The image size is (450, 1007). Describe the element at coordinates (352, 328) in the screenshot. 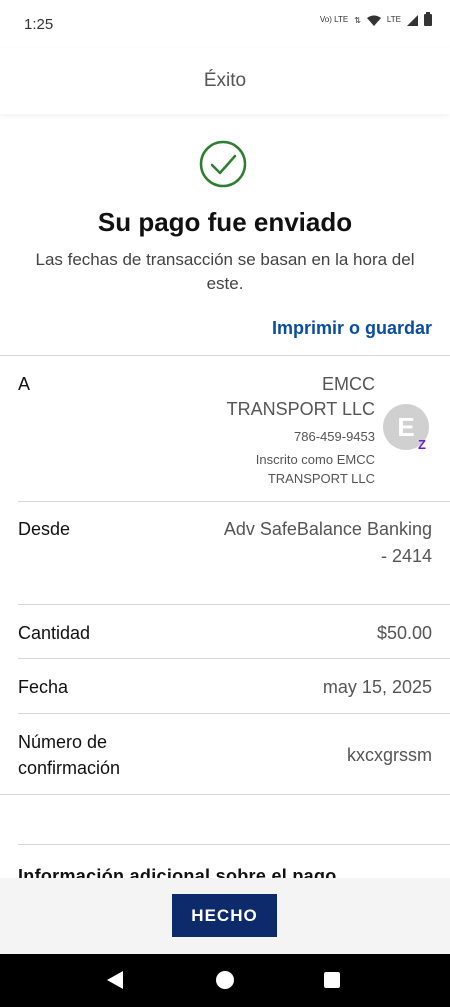

I see `print-or-save-link: Imprimir o guardar` at that location.